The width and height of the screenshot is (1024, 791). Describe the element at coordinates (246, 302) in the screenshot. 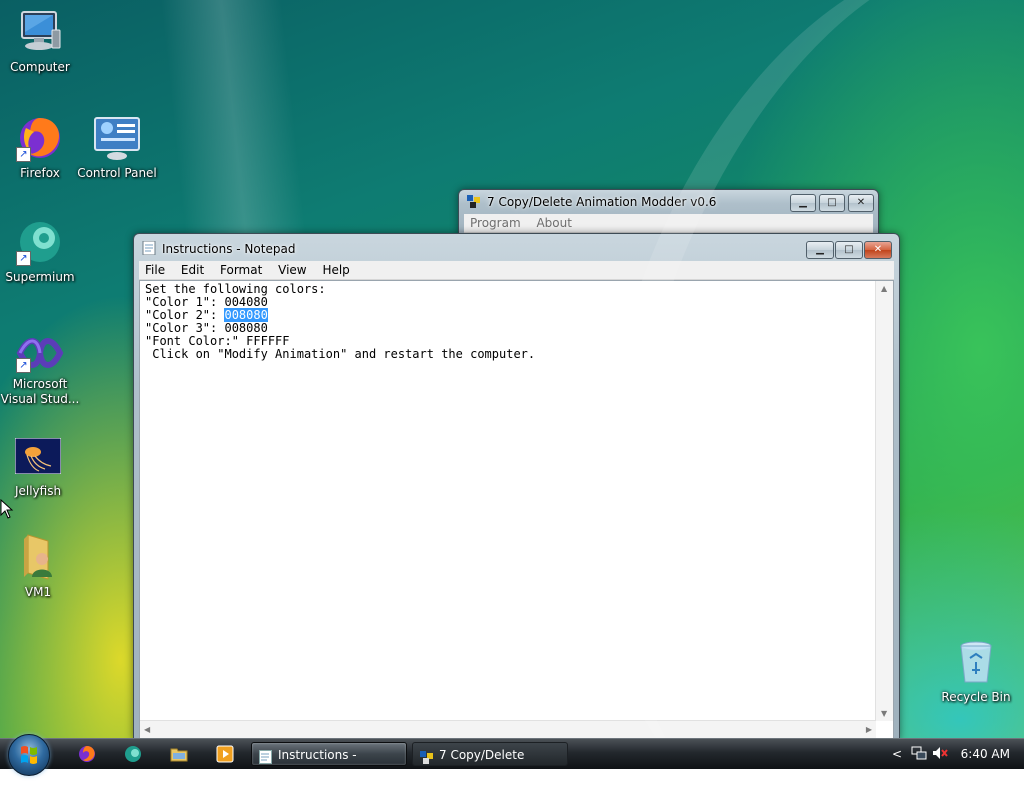

I see `text-line-value: 004080` at that location.